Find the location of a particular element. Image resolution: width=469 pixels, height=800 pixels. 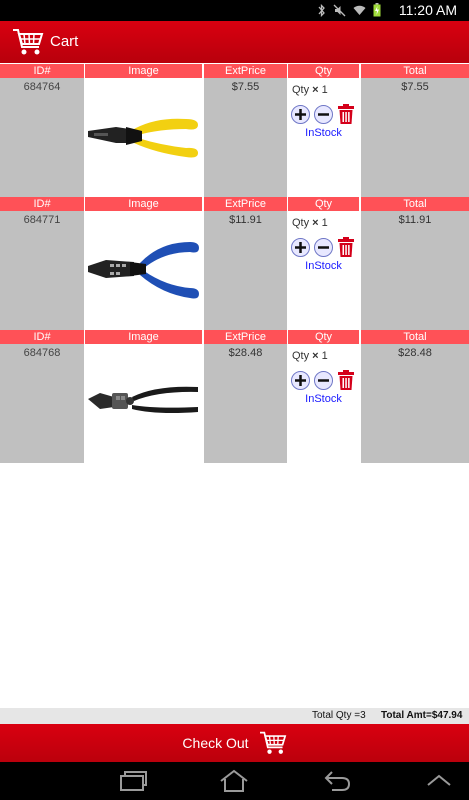

ext-price-cell: ExtPrice $28.48 is located at coordinates (245, 396).